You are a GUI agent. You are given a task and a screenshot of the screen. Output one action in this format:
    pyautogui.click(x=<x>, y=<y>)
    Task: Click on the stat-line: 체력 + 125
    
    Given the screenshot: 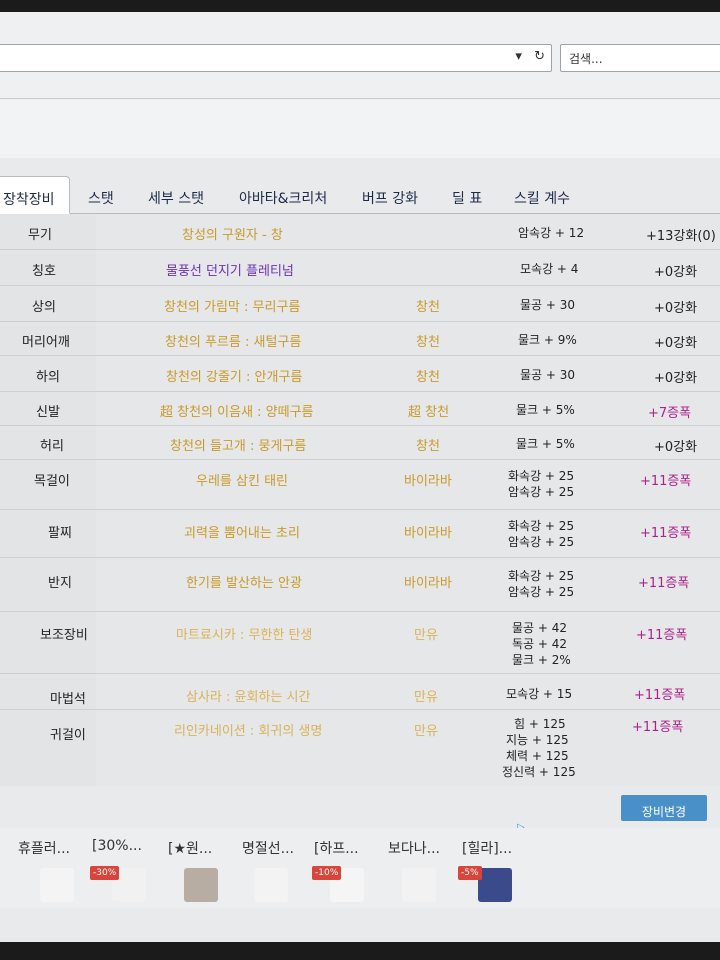 What is the action you would take?
    pyautogui.click(x=537, y=756)
    